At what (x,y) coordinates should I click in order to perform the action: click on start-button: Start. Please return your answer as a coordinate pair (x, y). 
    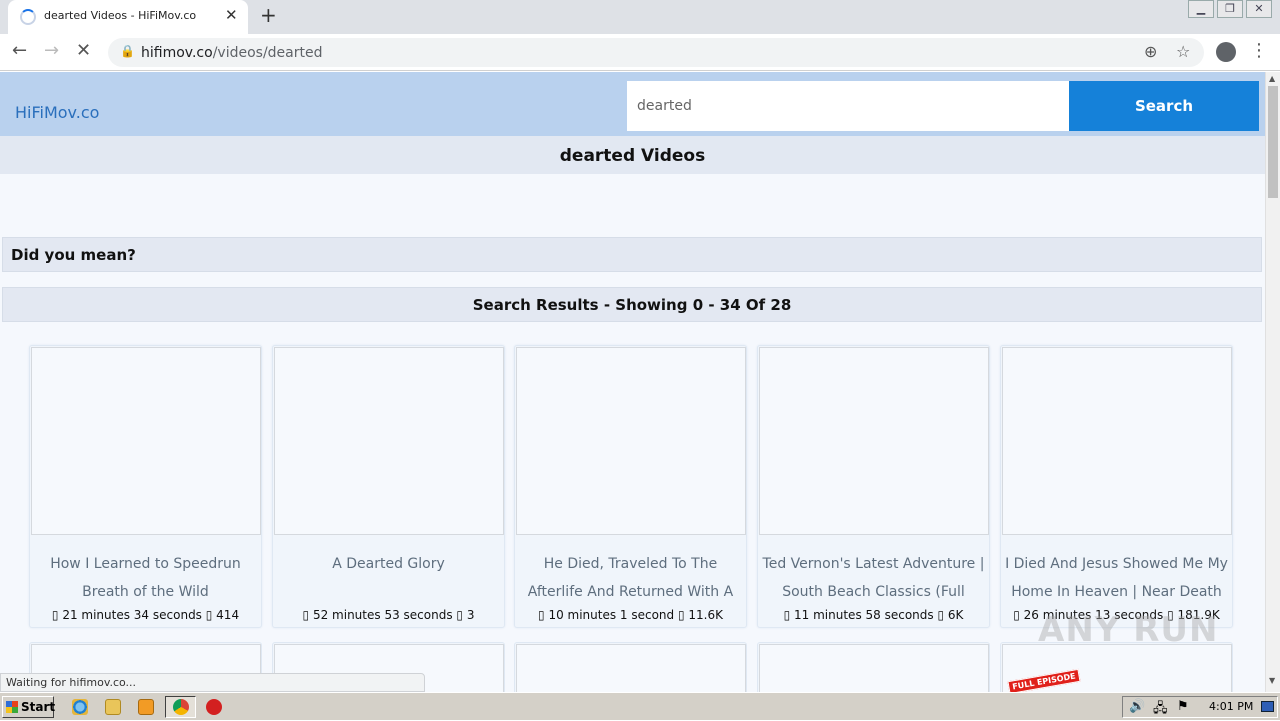
    Looking at the image, I should click on (29, 707).